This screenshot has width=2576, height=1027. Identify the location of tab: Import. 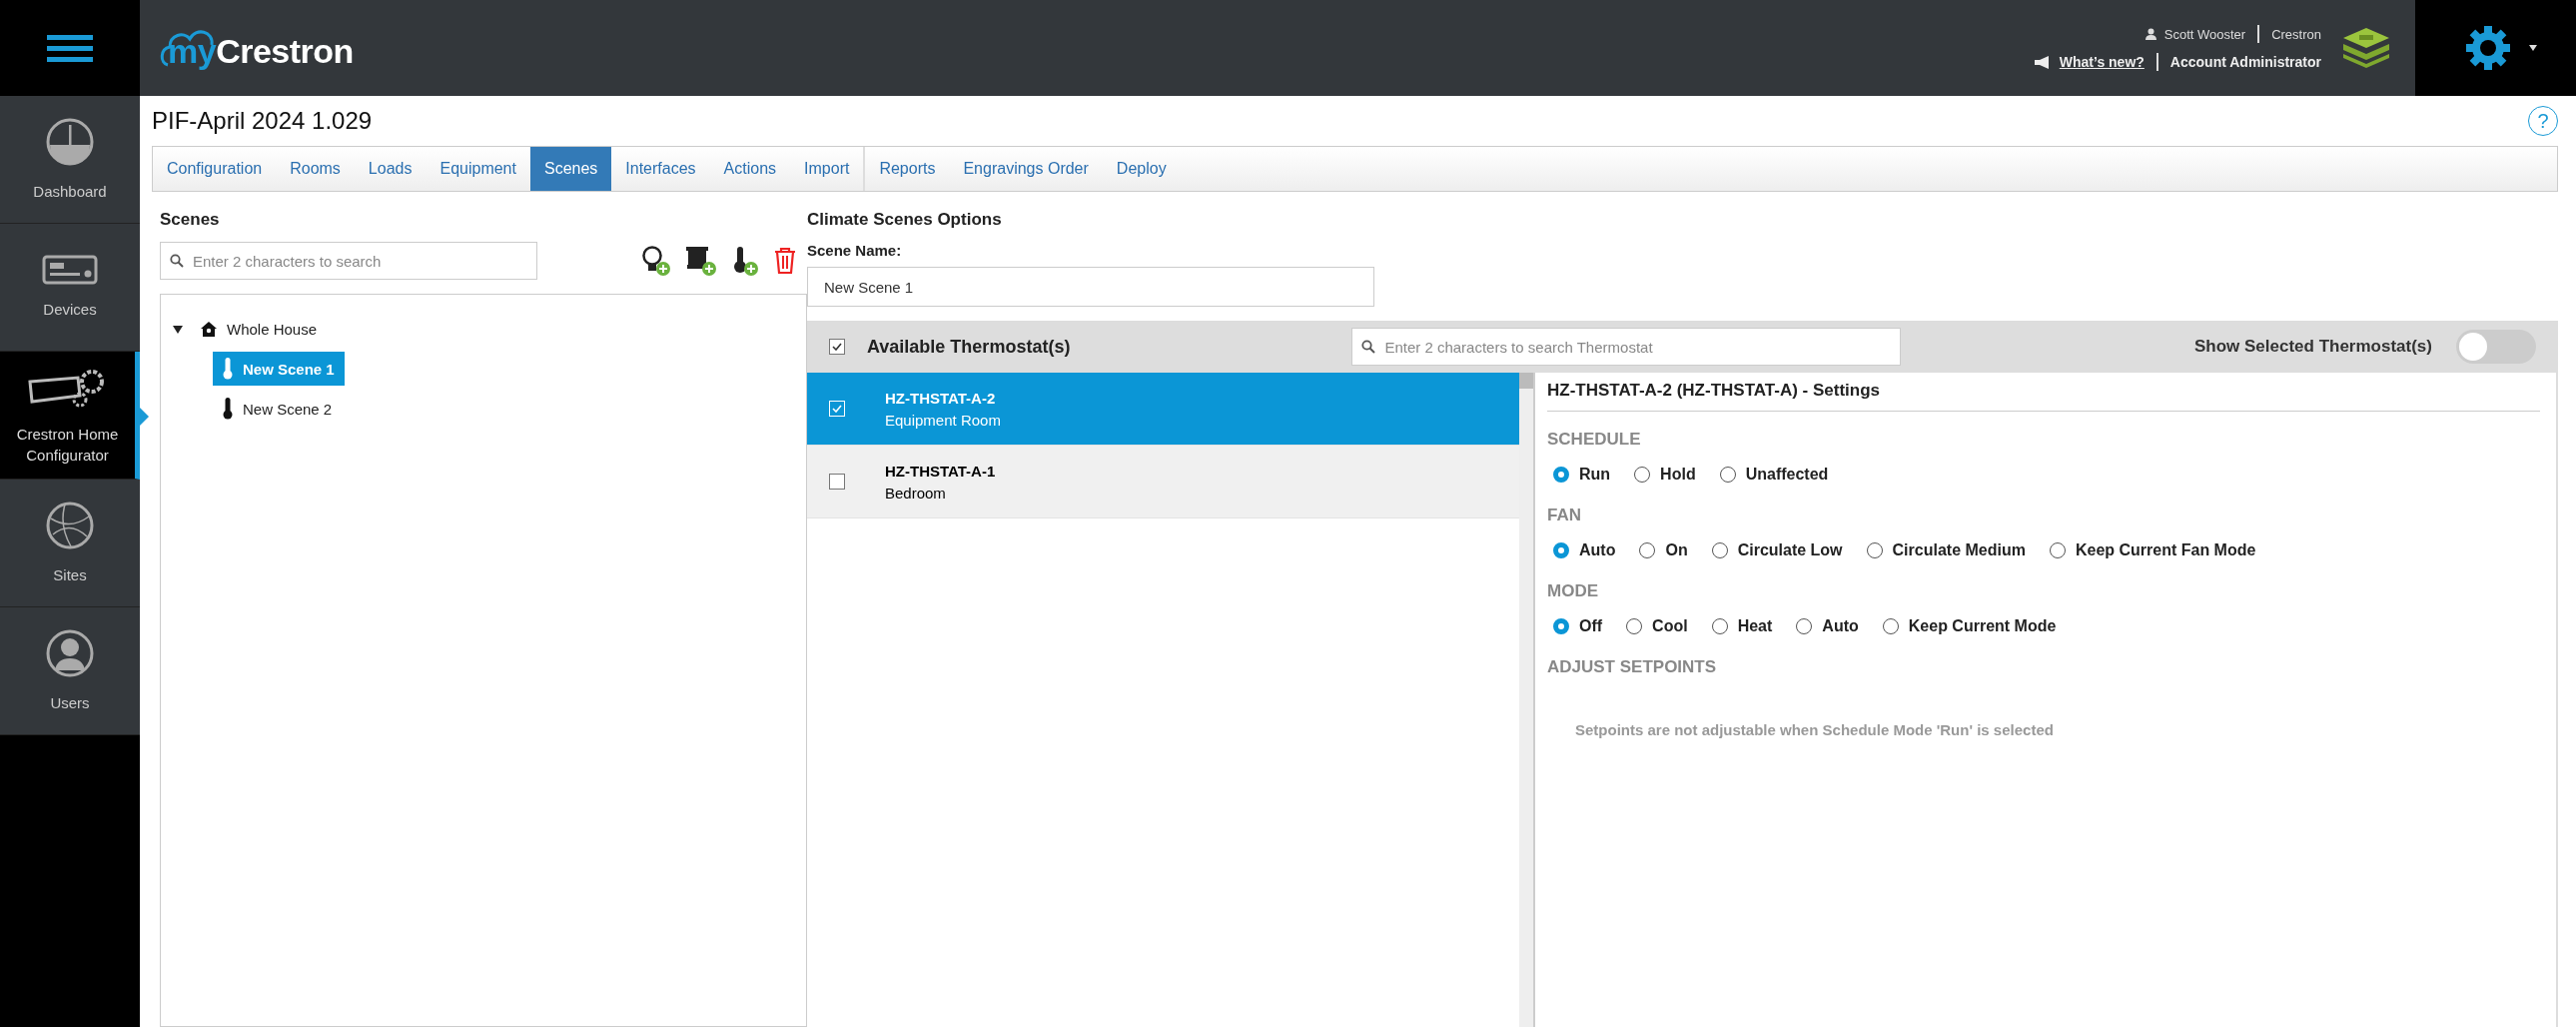
(827, 169).